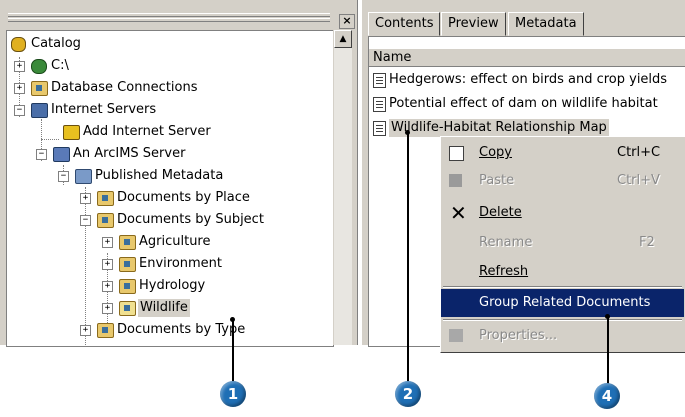 The height and width of the screenshot is (417, 685). What do you see at coordinates (504, 271) in the screenshot?
I see `menu-label: Refresh` at bounding box center [504, 271].